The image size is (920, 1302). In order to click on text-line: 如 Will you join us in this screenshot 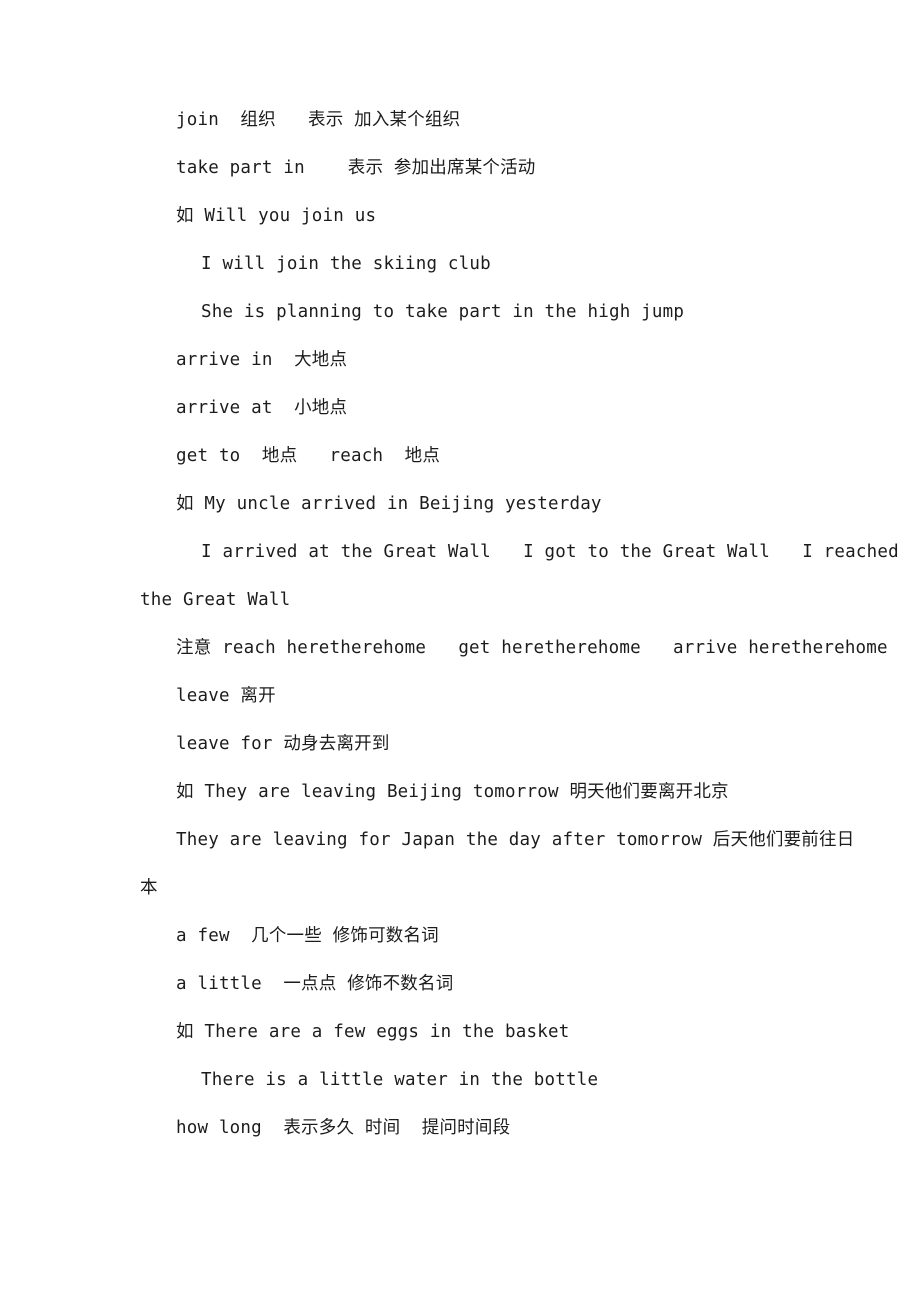, I will do `click(276, 216)`.